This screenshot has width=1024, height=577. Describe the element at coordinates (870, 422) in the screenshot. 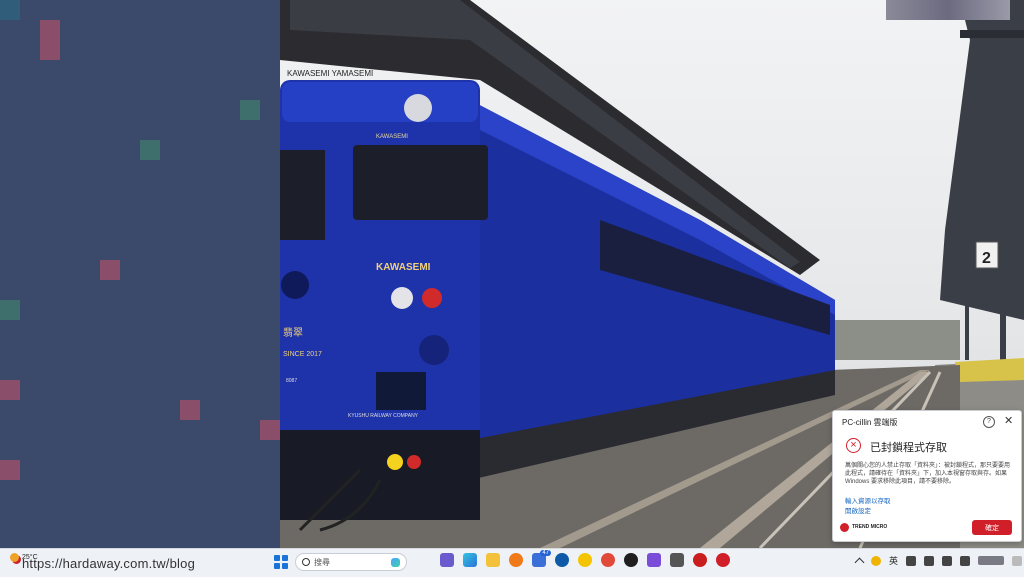

I see `dialog-title: PC-cillin 雲端版` at that location.